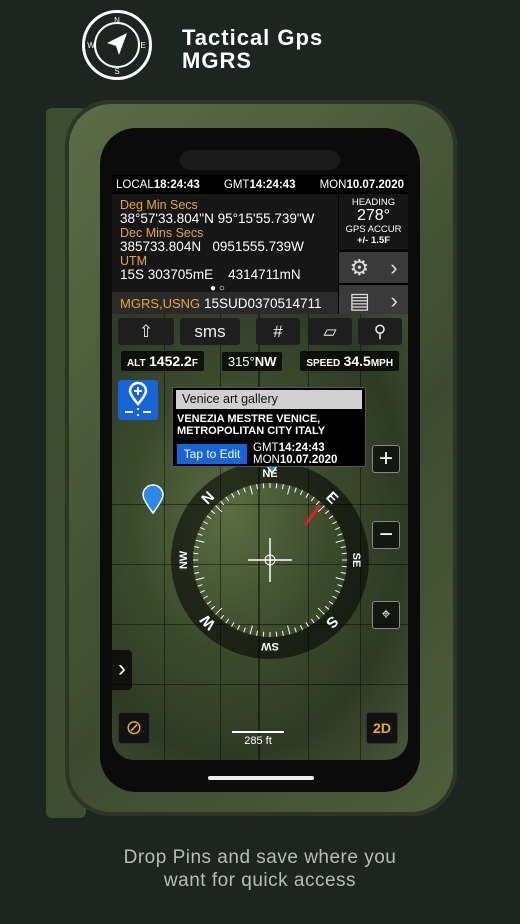 This screenshot has height=924, width=520. I want to click on caption-line-1: Drop Pins and save where you, so click(260, 857).